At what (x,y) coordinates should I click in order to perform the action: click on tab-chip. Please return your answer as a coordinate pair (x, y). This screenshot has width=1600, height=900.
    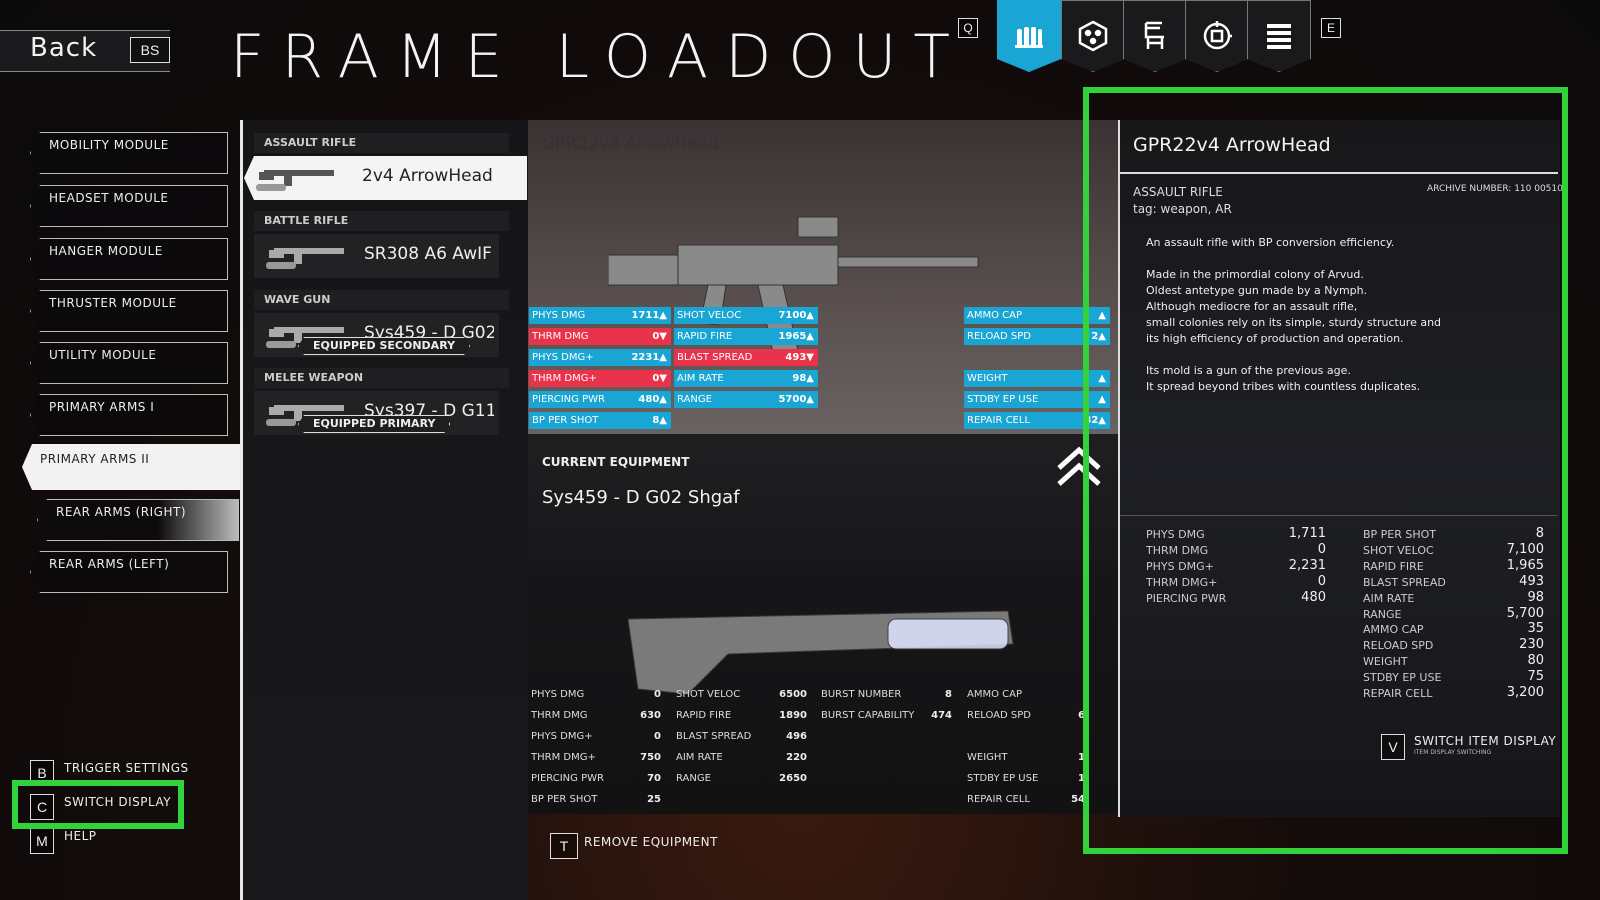
    Looking at the image, I should click on (1217, 36).